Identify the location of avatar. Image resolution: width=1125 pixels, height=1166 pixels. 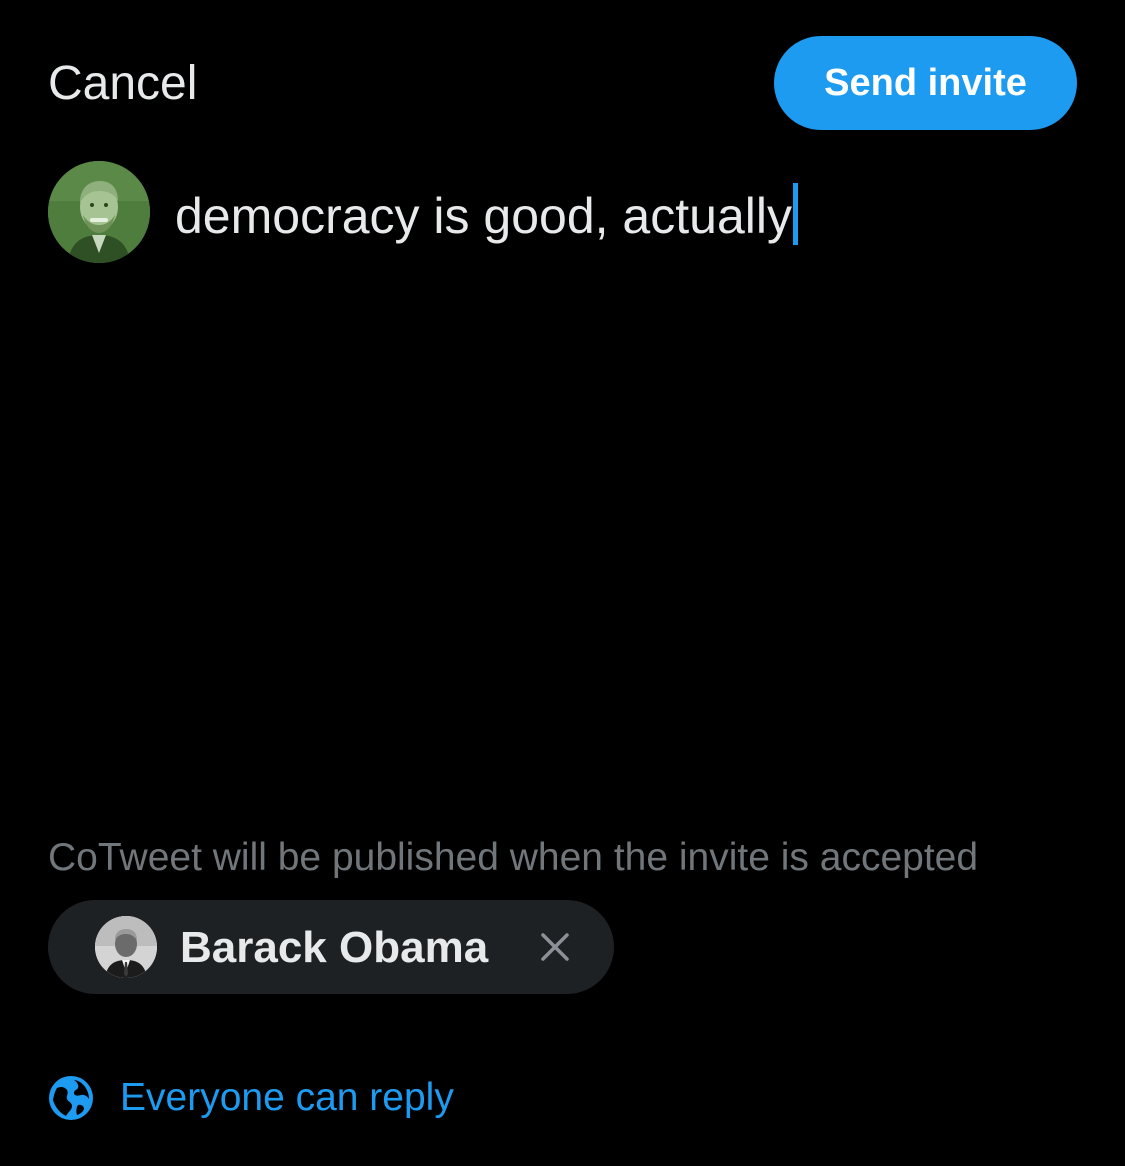
(99, 212).